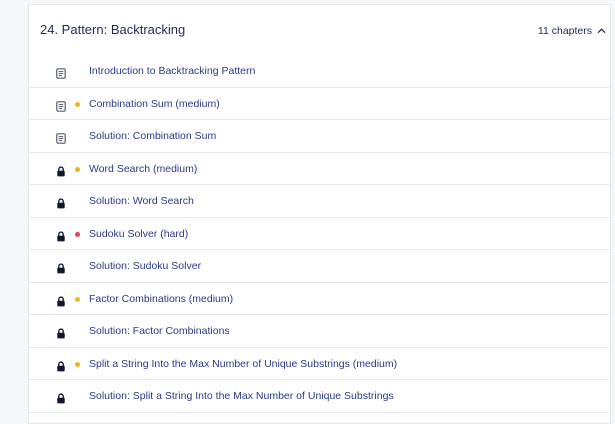  I want to click on chapter-link: Factor Combinations (medium), so click(161, 299).